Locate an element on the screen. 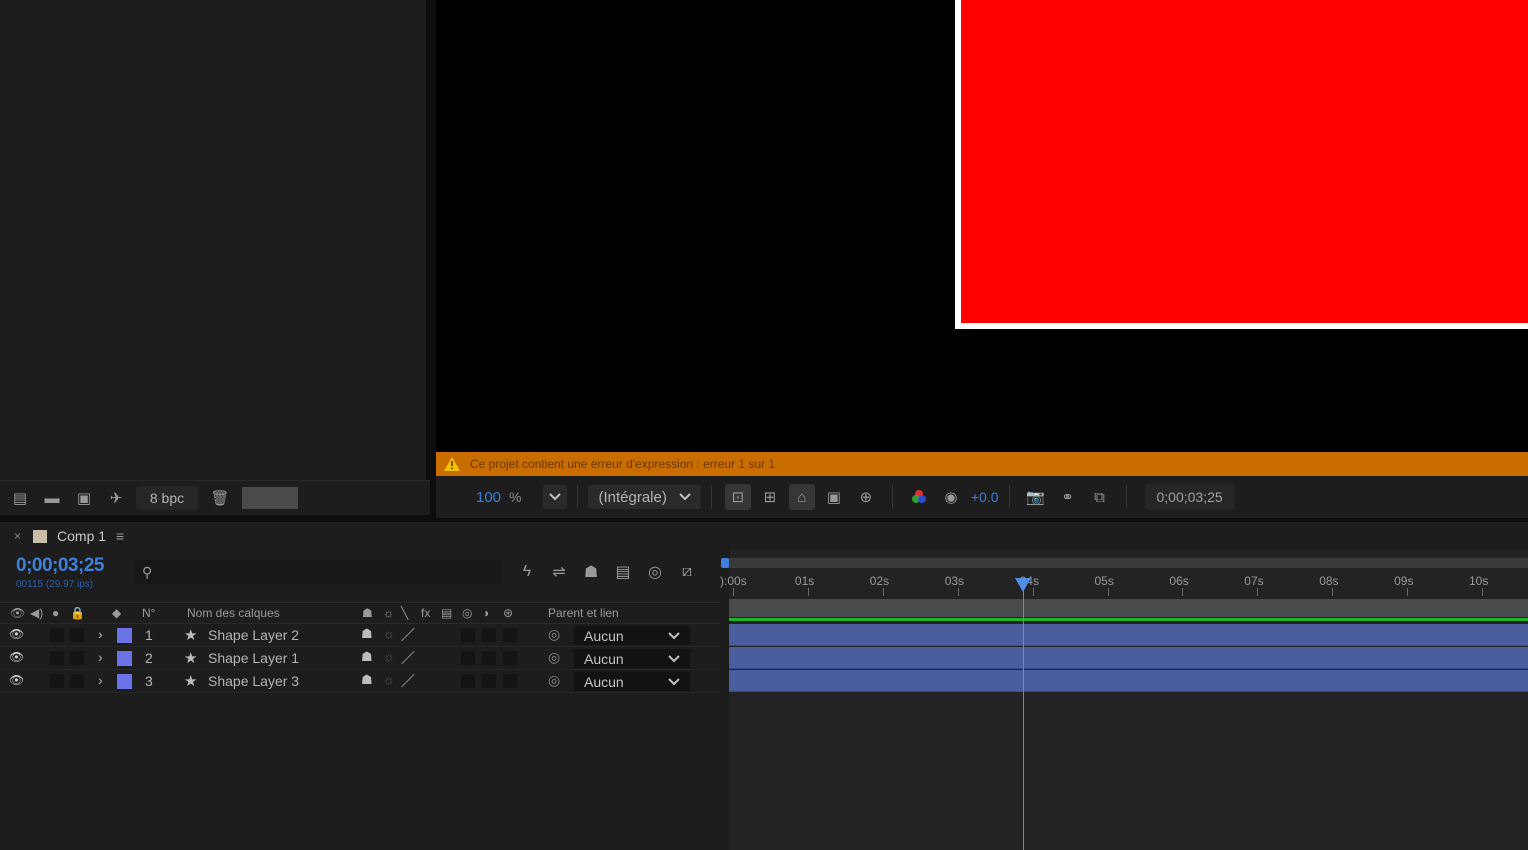 The image size is (1528, 850). layer-search-input: ⚲ is located at coordinates (318, 572).